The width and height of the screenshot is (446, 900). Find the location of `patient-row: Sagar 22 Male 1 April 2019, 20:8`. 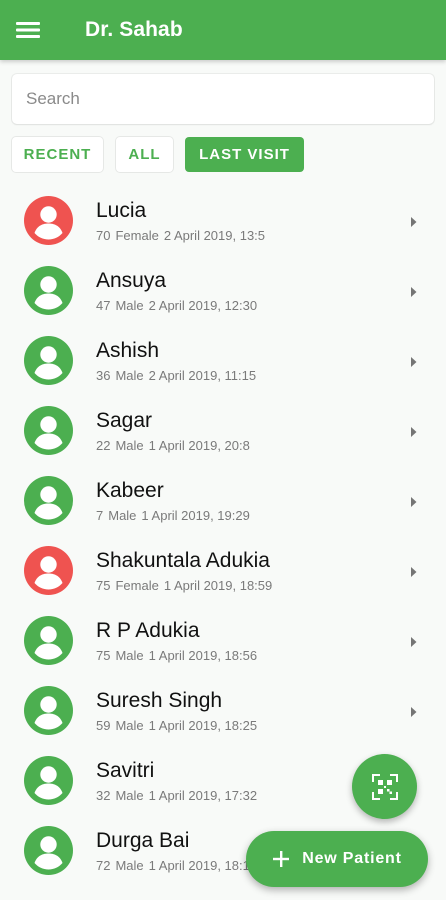

patient-row: Sagar 22 Male 1 April 2019, 20:8 is located at coordinates (223, 431).